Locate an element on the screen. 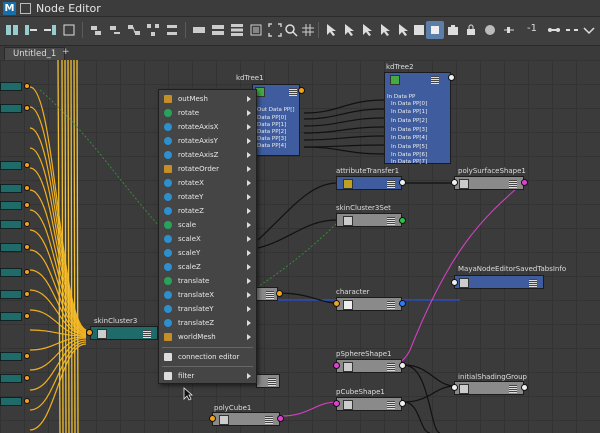 This screenshot has height=433, width=600. menu-item-rotate: rotate is located at coordinates (207, 113).